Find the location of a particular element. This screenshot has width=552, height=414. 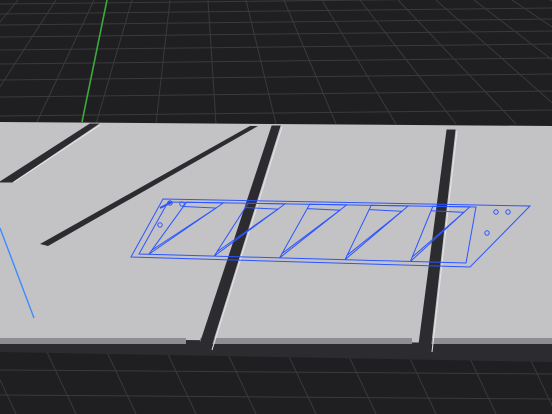

panel-front-edges is located at coordinates (276, 341).